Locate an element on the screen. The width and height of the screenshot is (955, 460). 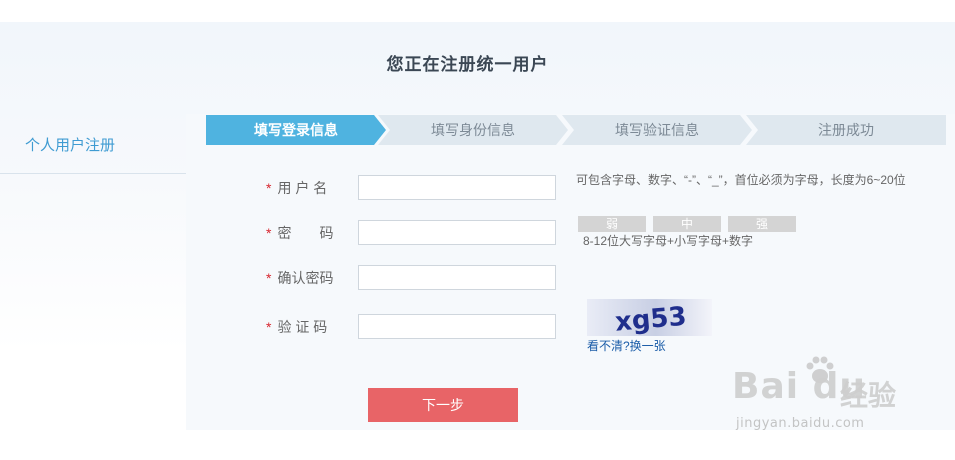
captcha-label: * 验 证 码 is located at coordinates (303, 327).